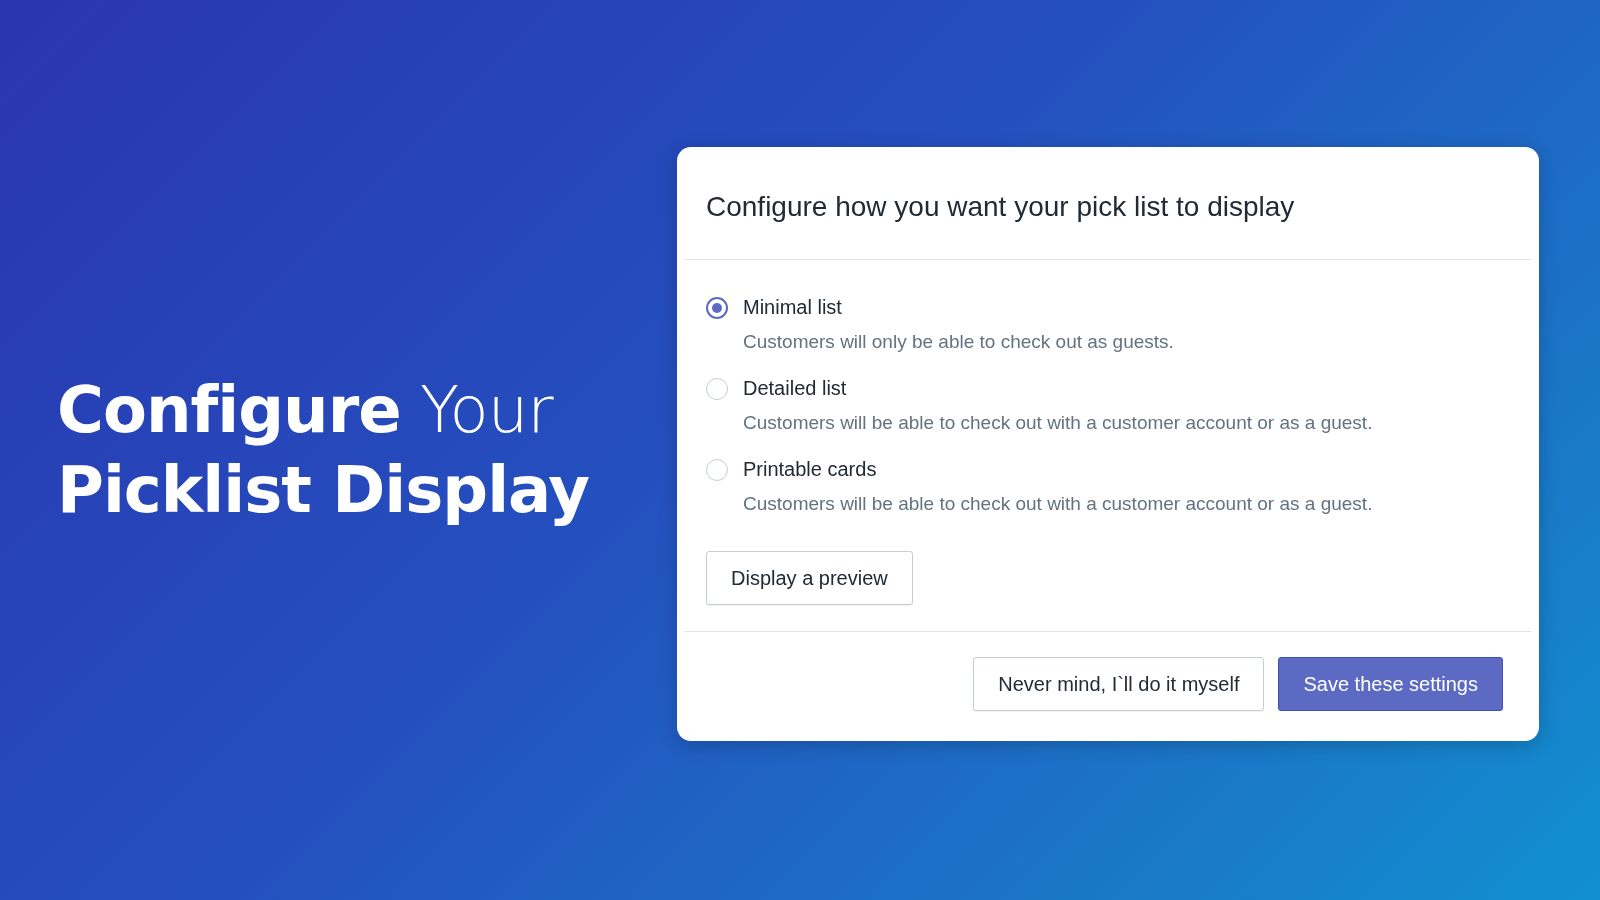 The image size is (1600, 900). I want to click on dialog-title: Configure how you want your pick list to display, so click(1000, 207).